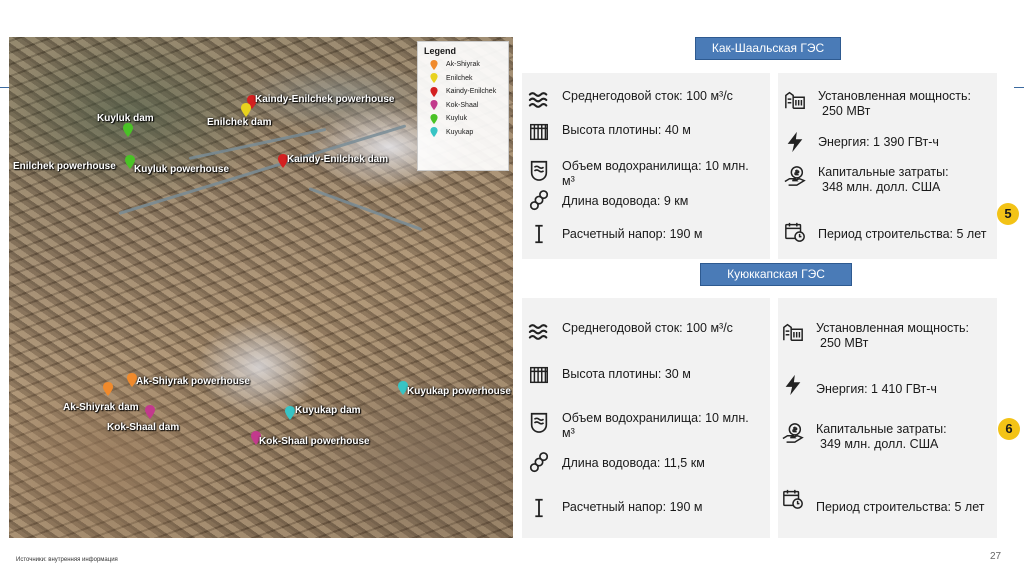 The height and width of the screenshot is (574, 1024). What do you see at coordinates (795, 176) in the screenshot?
I see `money-hand-icon` at bounding box center [795, 176].